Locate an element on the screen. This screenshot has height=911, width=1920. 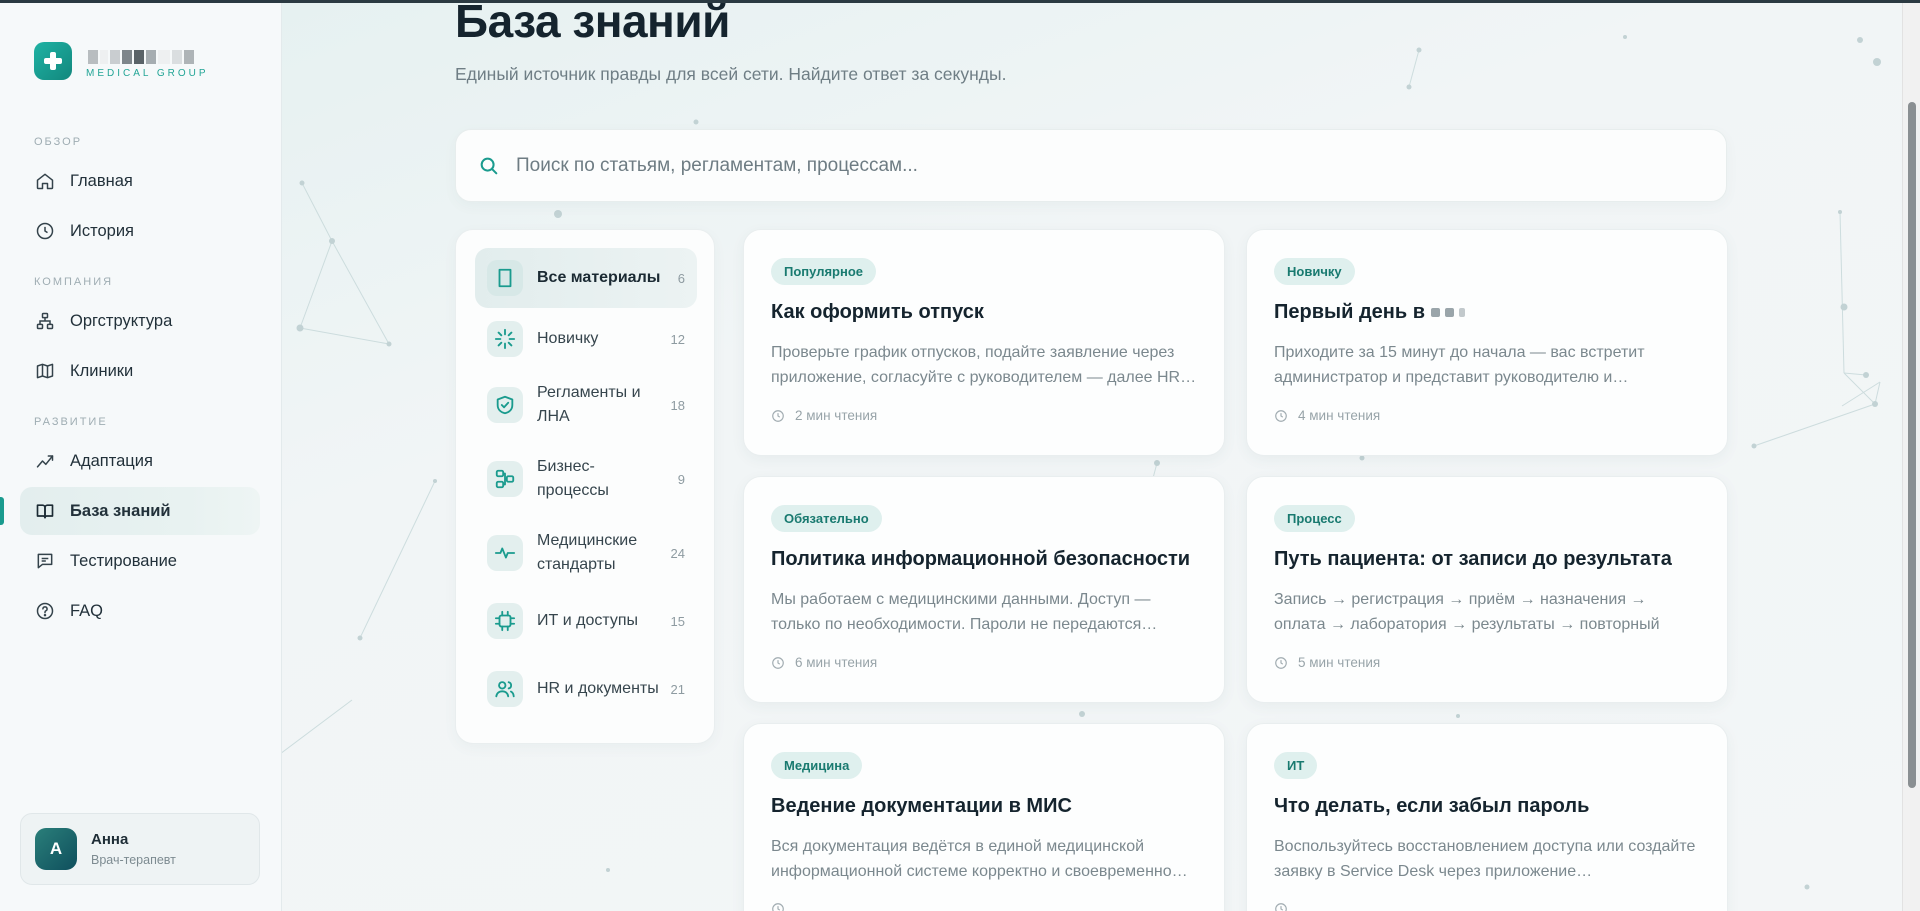
search-bar is located at coordinates (1091, 165).